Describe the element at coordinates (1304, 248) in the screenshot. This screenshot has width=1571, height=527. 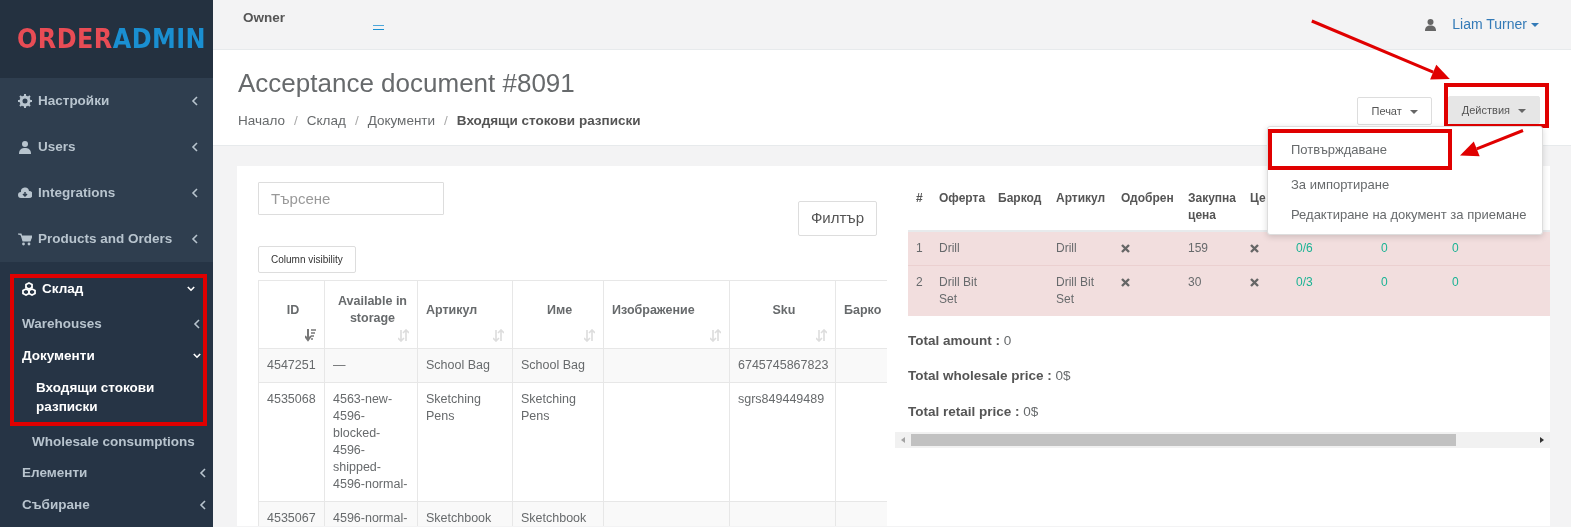
I see `table-cell: 0/6` at that location.